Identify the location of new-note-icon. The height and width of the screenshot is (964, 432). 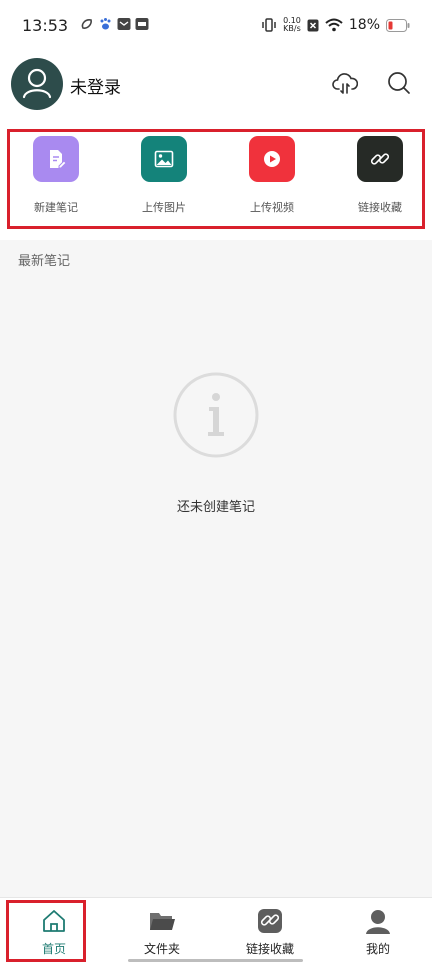
(58, 159).